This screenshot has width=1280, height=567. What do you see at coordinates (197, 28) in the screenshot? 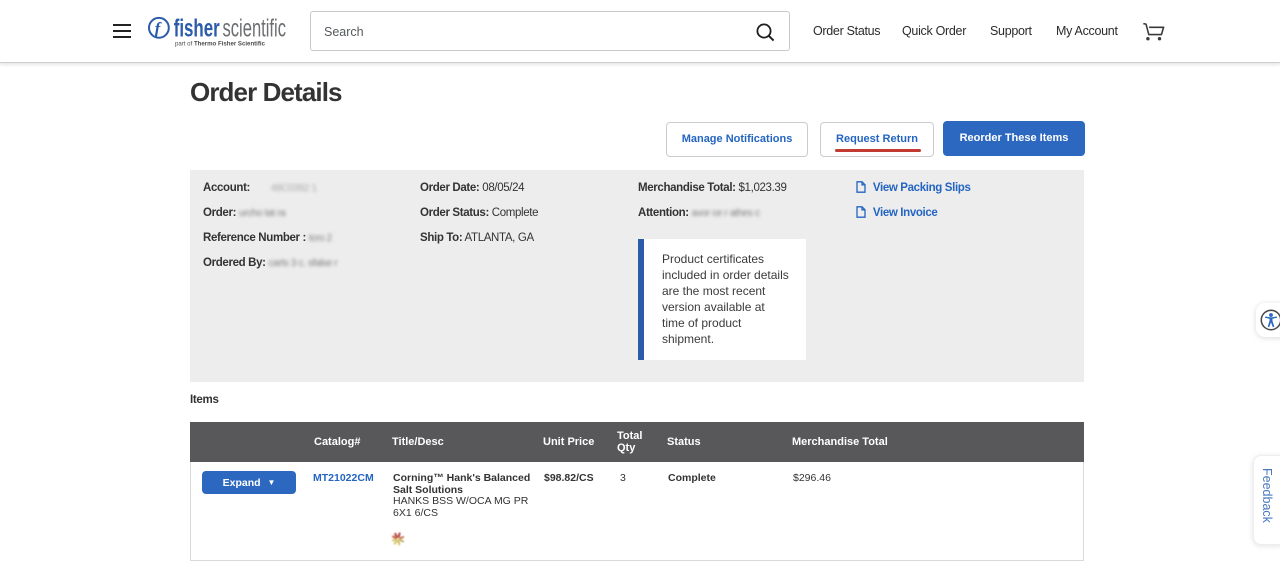
I see `svg-text: fisher` at bounding box center [197, 28].